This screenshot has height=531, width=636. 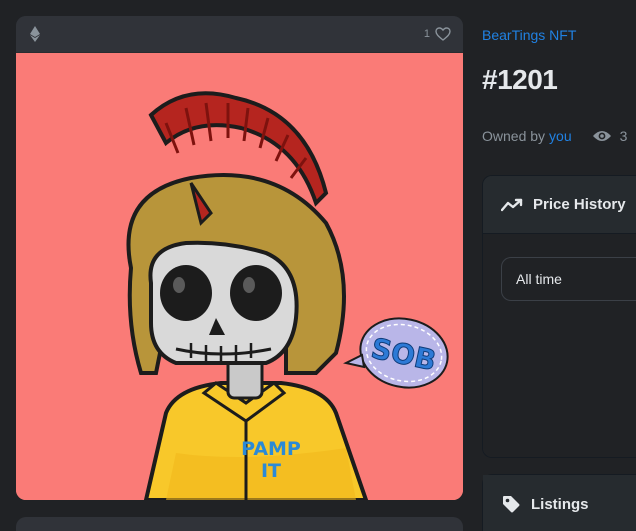 I want to click on token-title: #1201, so click(x=520, y=79).